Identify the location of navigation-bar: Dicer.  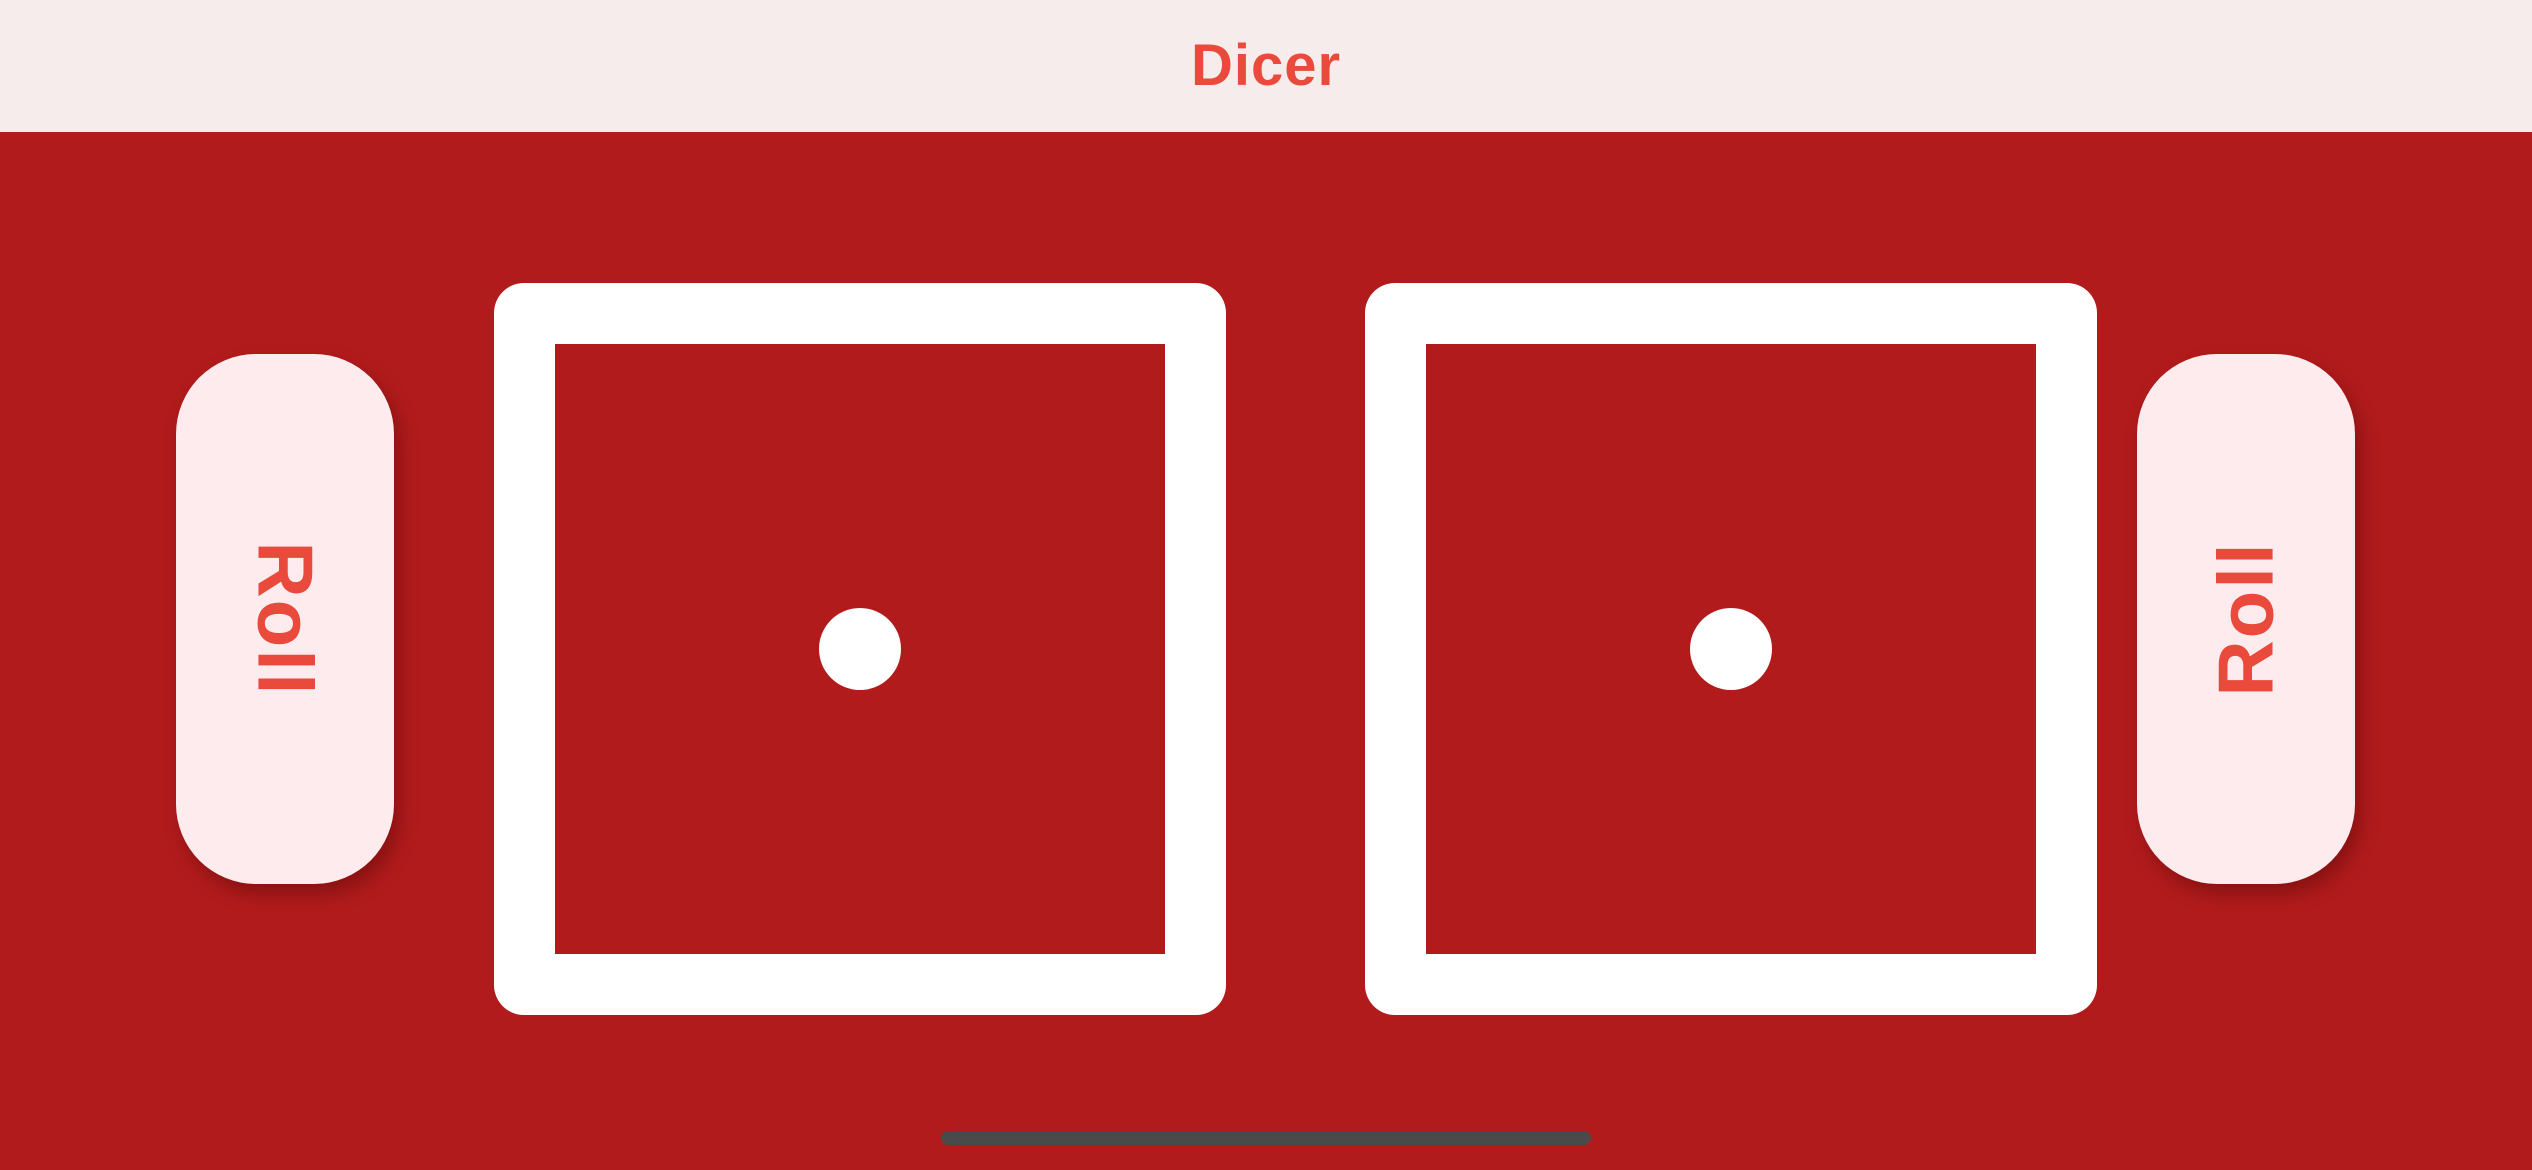
(1266, 66).